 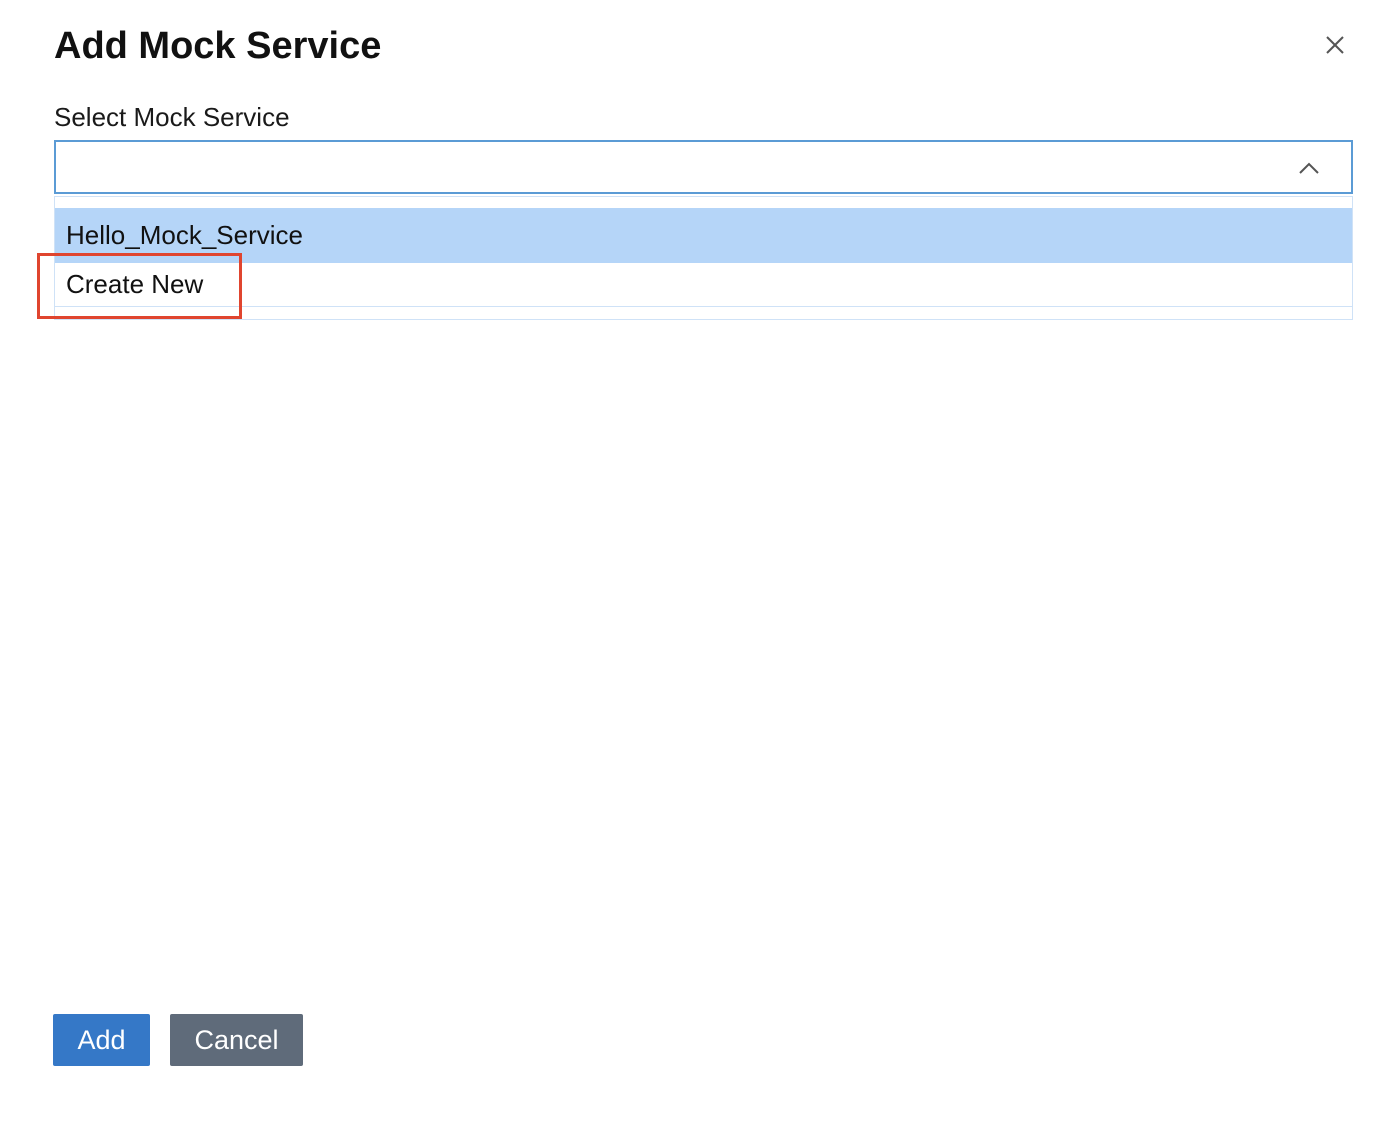 I want to click on mock-service-options-list: Hello_Mock_Service Create New, so click(x=703, y=258).